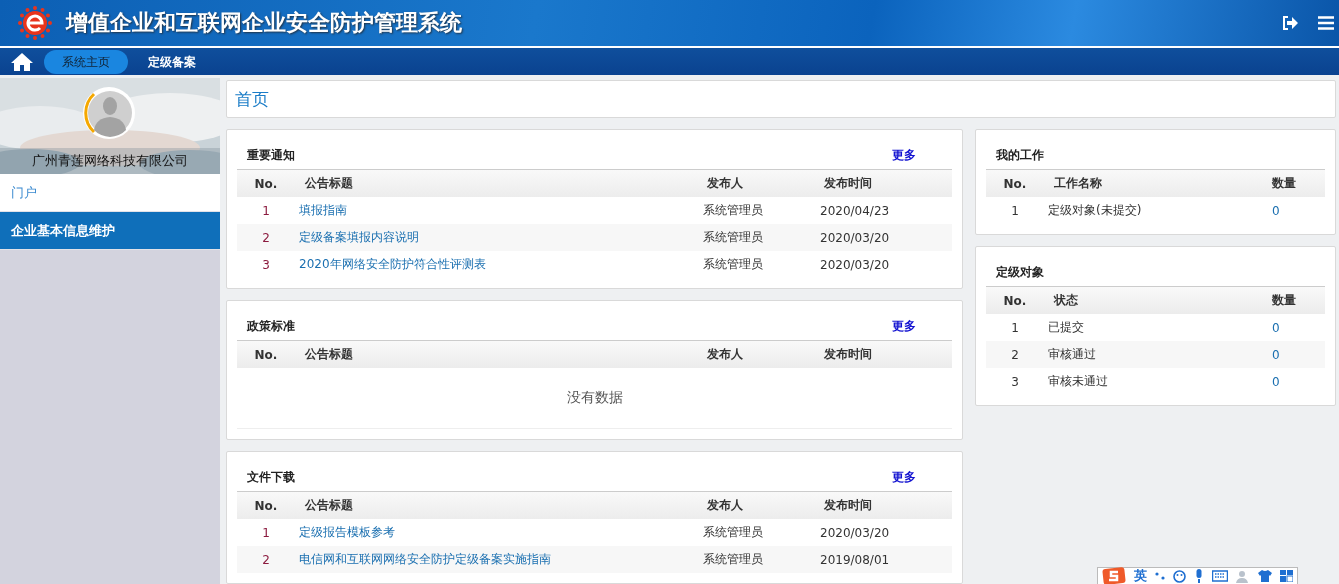  What do you see at coordinates (252, 99) in the screenshot?
I see `page-title: 首页` at bounding box center [252, 99].